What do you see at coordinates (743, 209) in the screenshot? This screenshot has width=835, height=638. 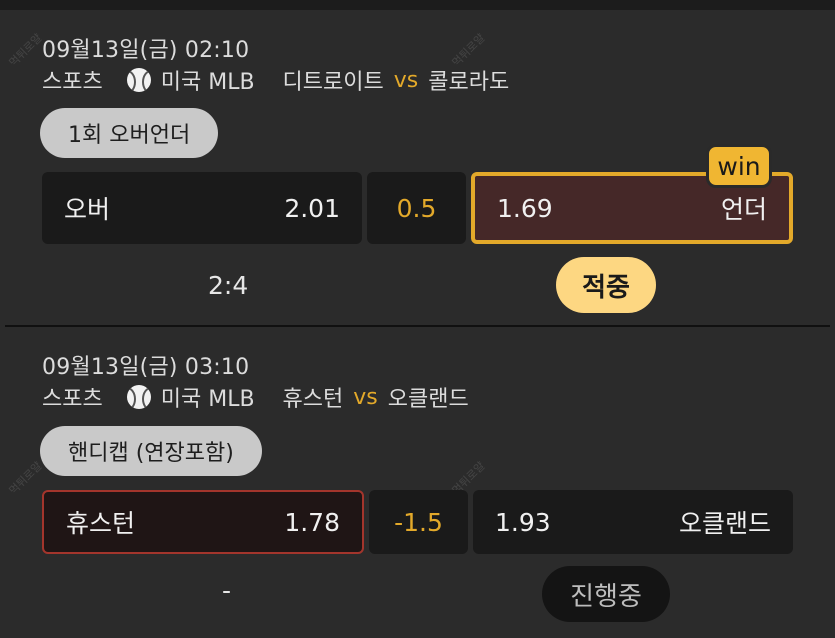 I see `option-label: 언더` at bounding box center [743, 209].